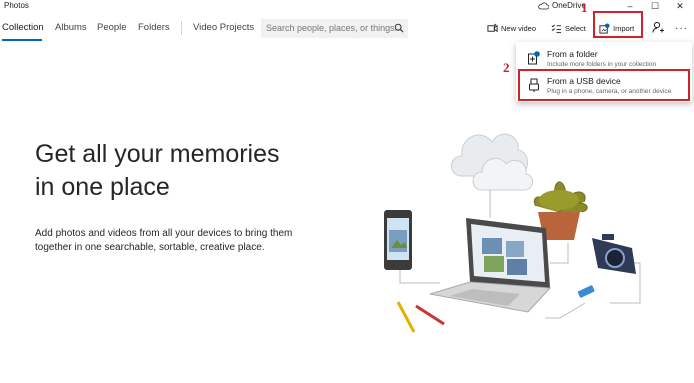 Image resolution: width=694 pixels, height=383 pixels. Describe the element at coordinates (71, 27) in the screenshot. I see `tab-albums: Albums` at that location.